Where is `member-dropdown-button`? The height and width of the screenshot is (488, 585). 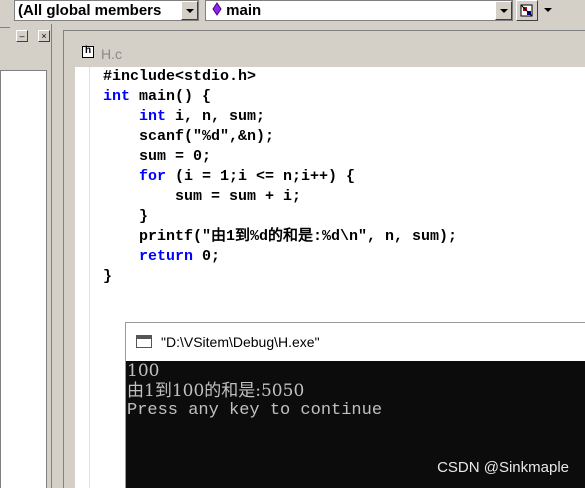
member-dropdown-button is located at coordinates (503, 10).